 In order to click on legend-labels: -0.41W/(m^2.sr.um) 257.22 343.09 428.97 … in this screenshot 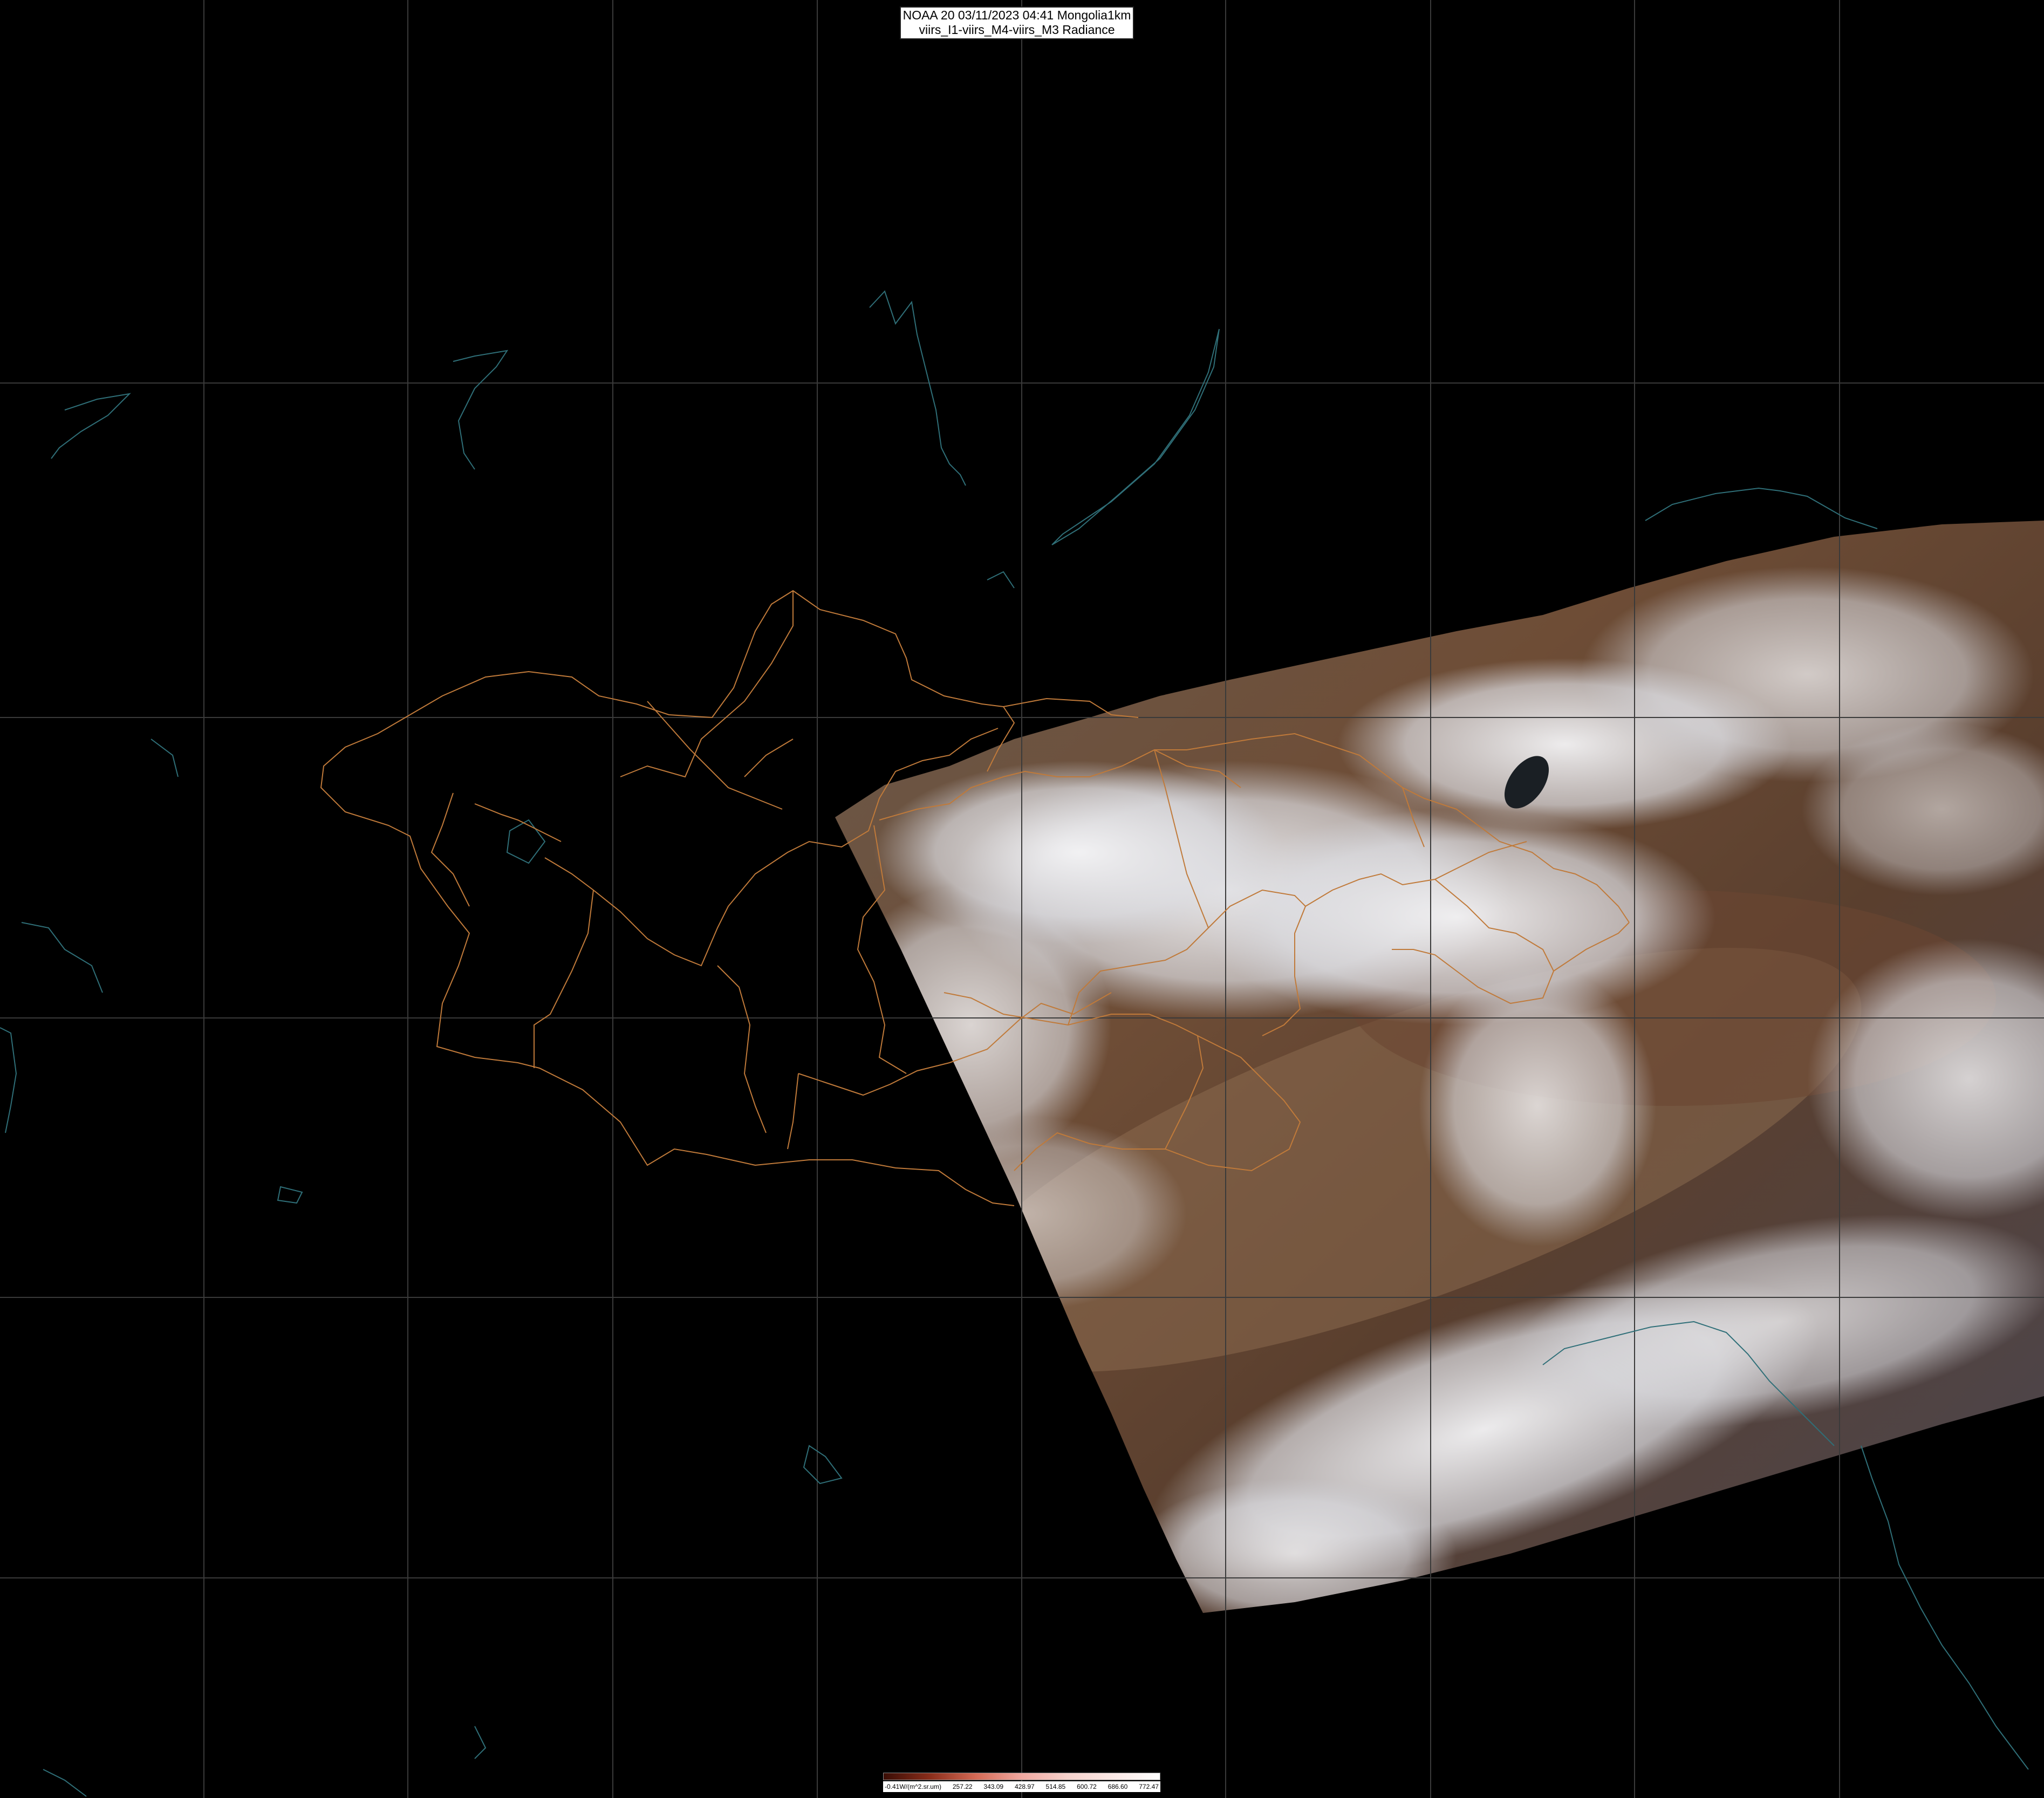, I will do `click(1021, 1786)`.